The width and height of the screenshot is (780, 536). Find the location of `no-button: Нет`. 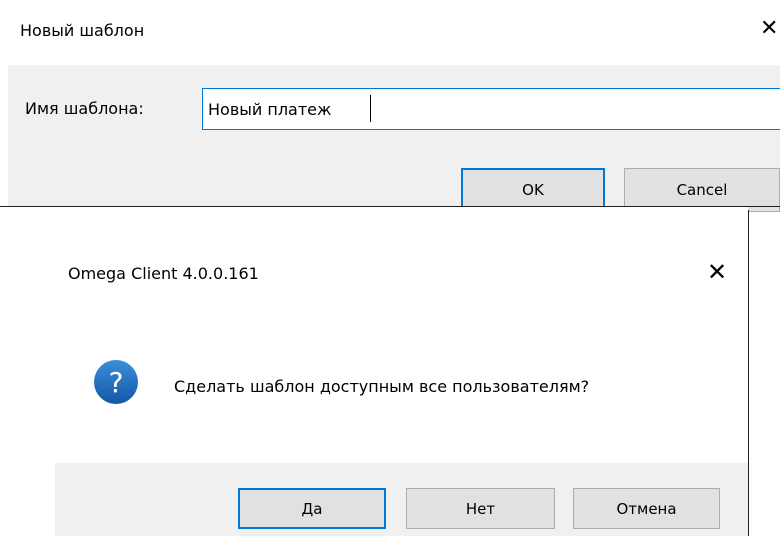

no-button: Нет is located at coordinates (480, 508).